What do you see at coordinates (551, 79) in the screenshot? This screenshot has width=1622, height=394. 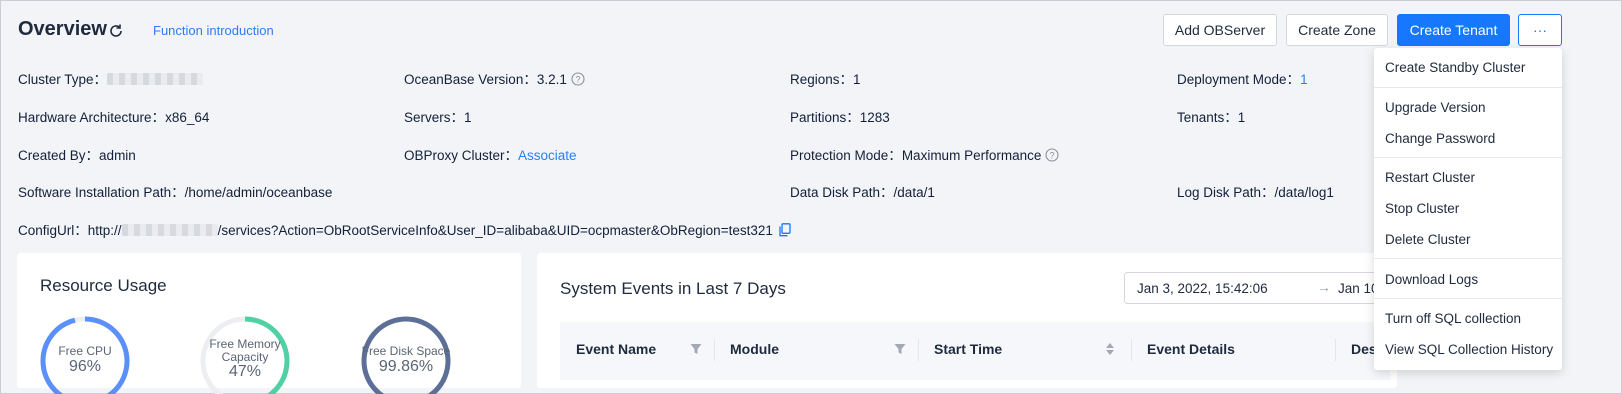 I see `ob-version-value: 3.2.1` at bounding box center [551, 79].